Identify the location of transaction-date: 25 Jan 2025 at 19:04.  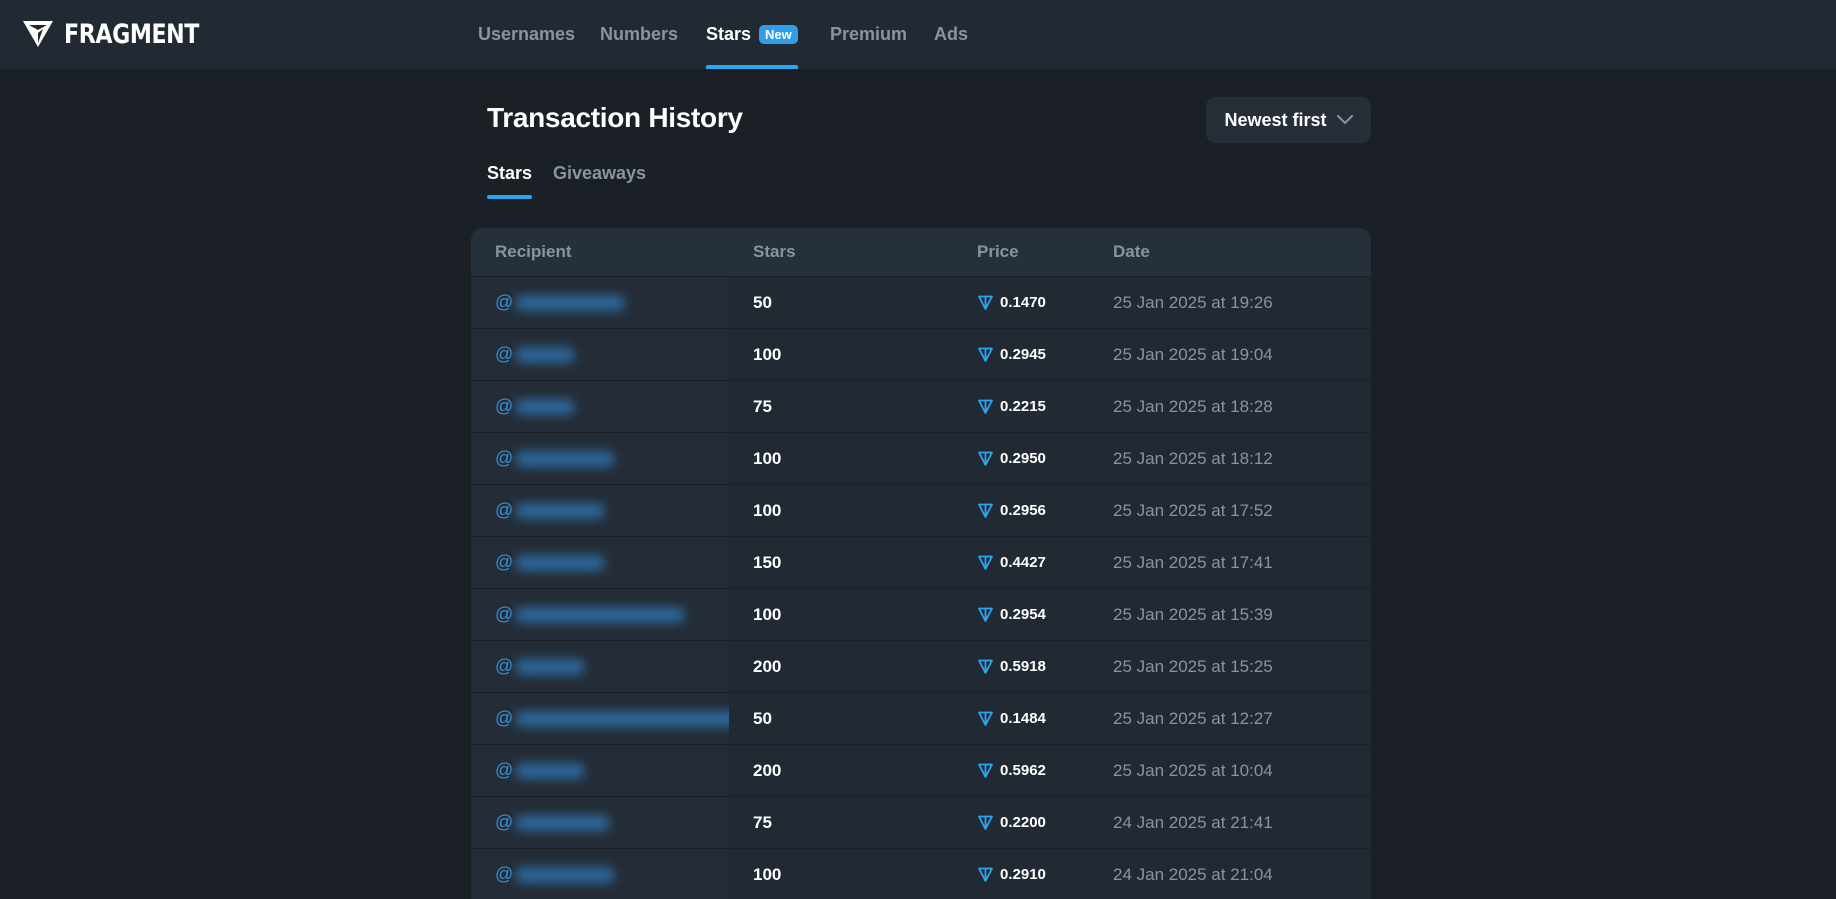
(1193, 354).